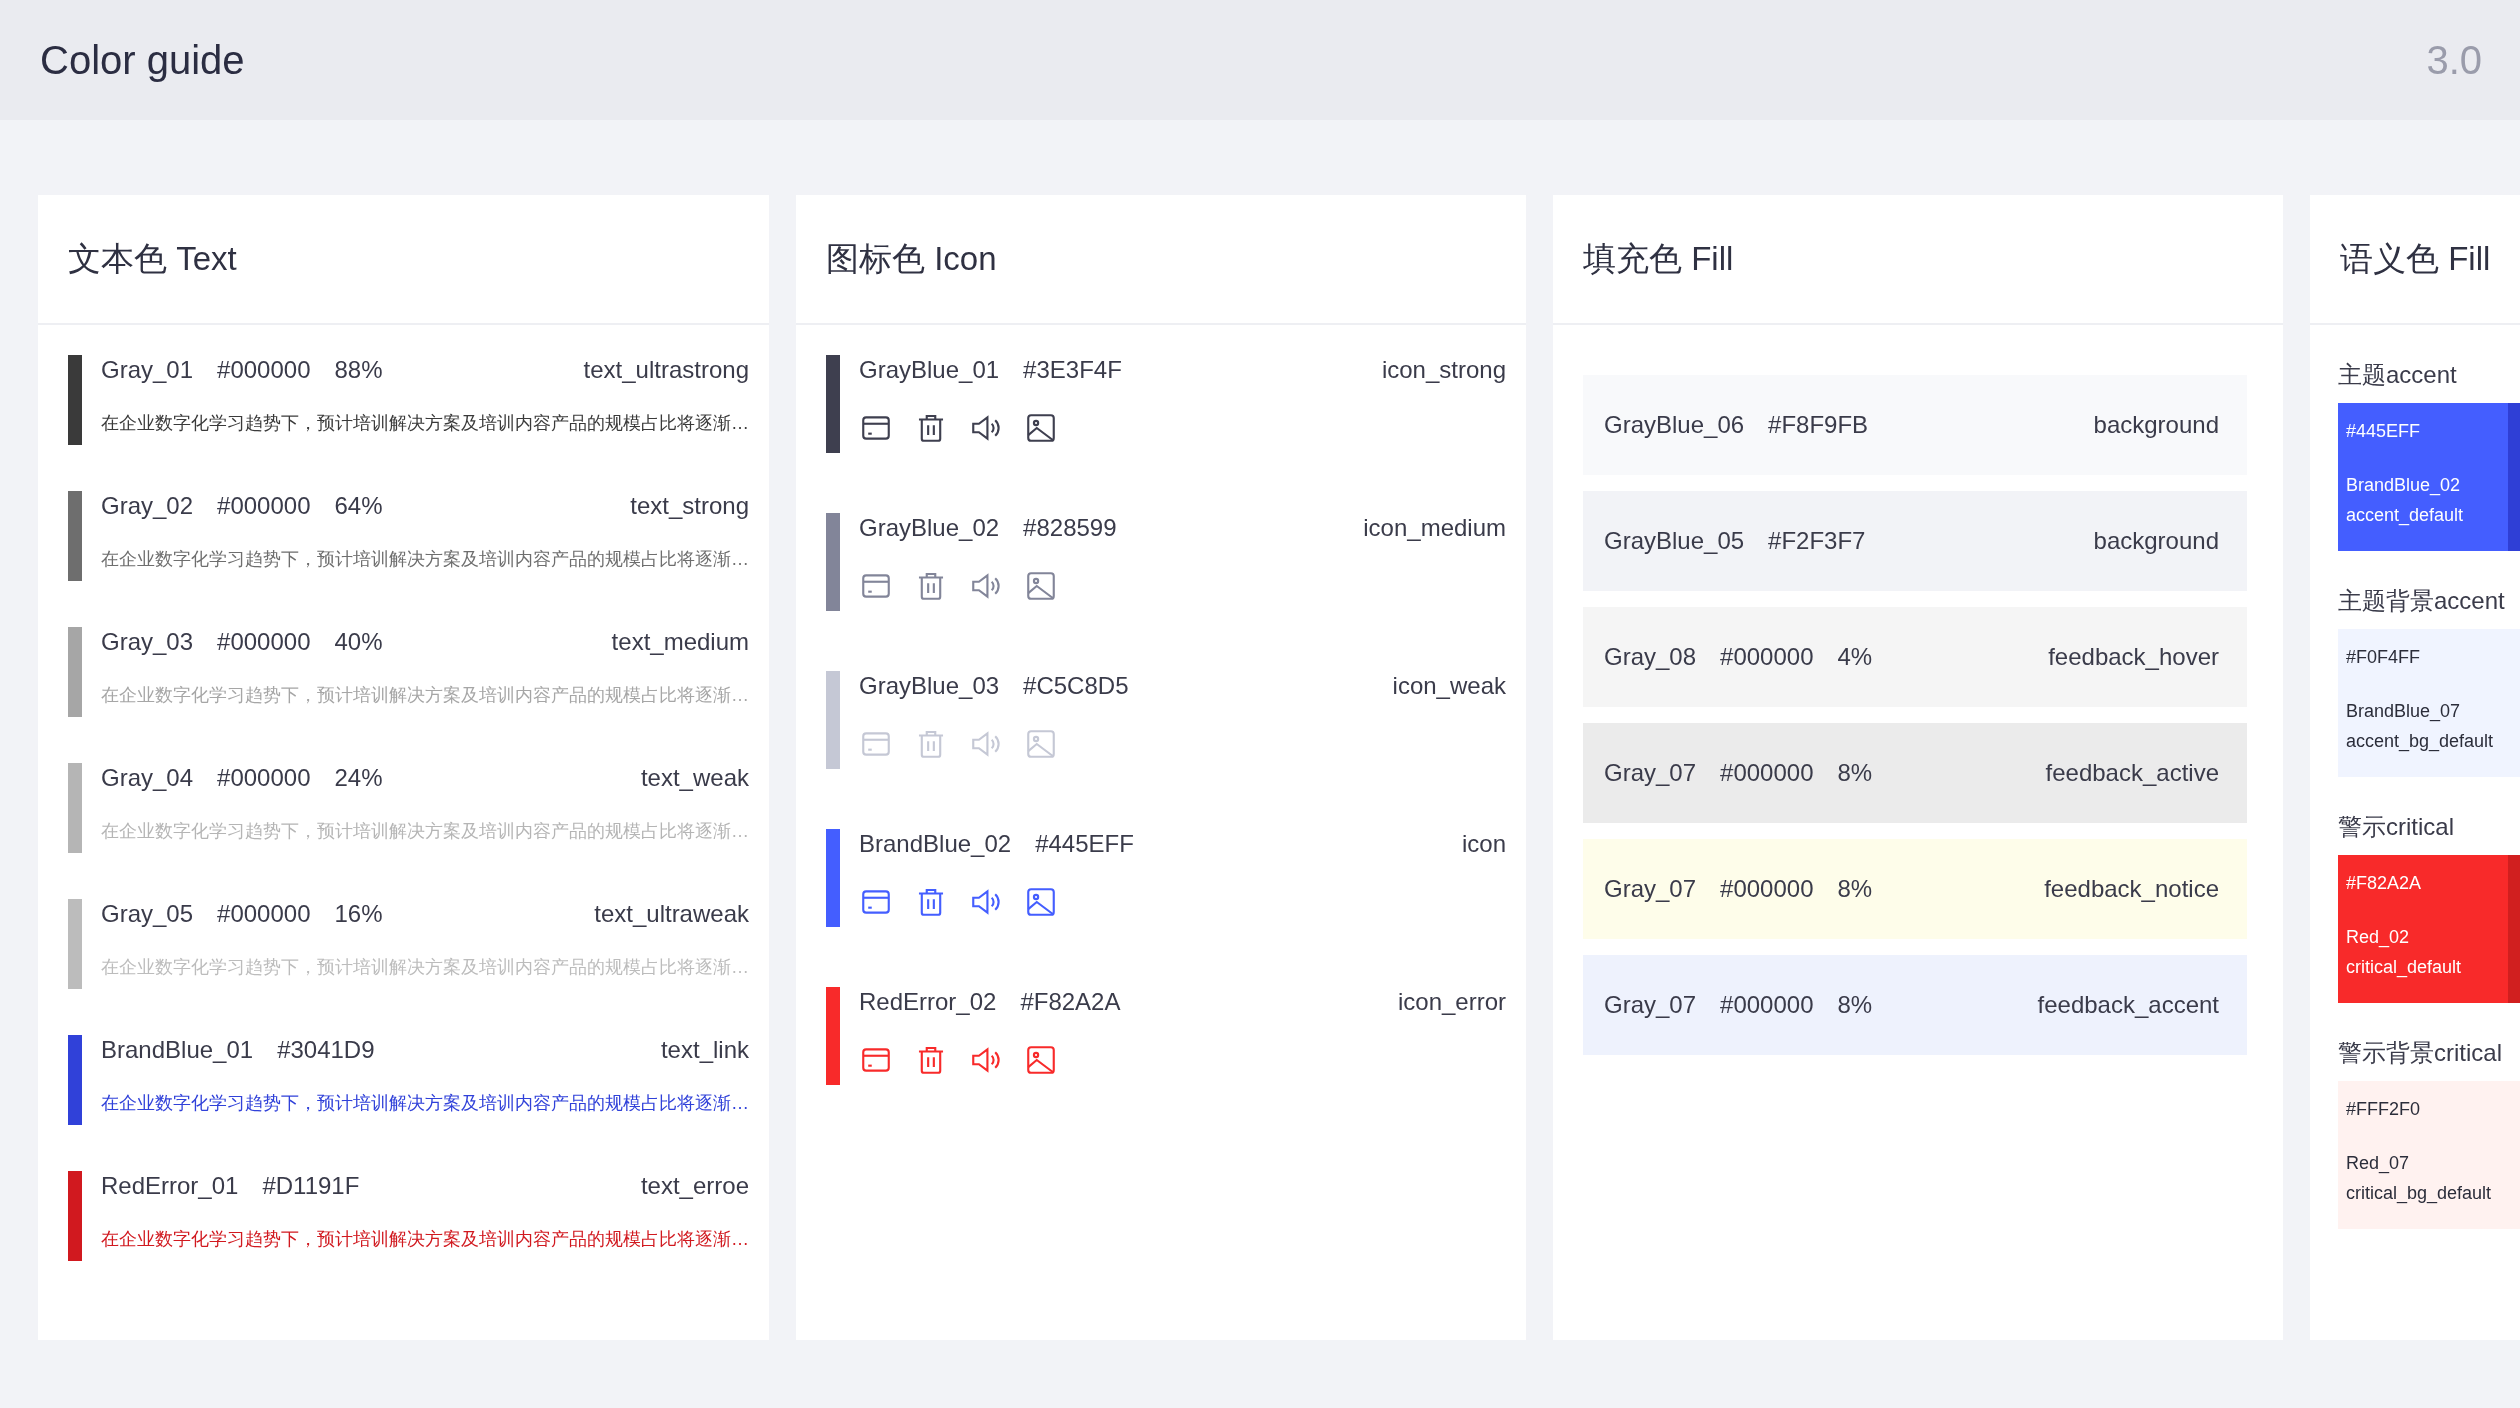  What do you see at coordinates (694, 778) in the screenshot?
I see `token-name: text_weak` at bounding box center [694, 778].